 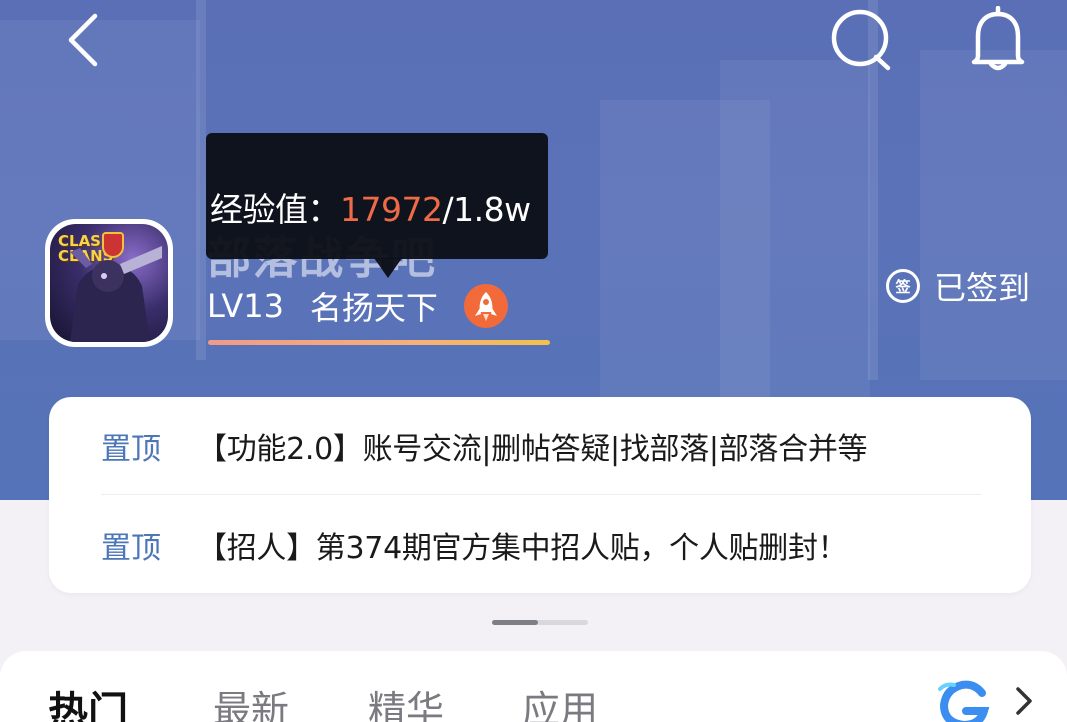 I want to click on search-icon, so click(x=861, y=40).